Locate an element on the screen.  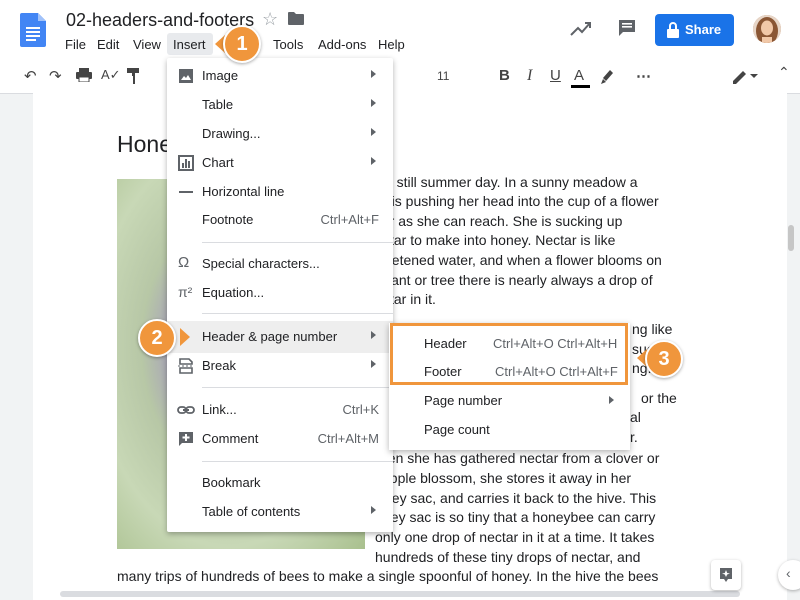
horizontal-line-icon is located at coordinates (186, 192).